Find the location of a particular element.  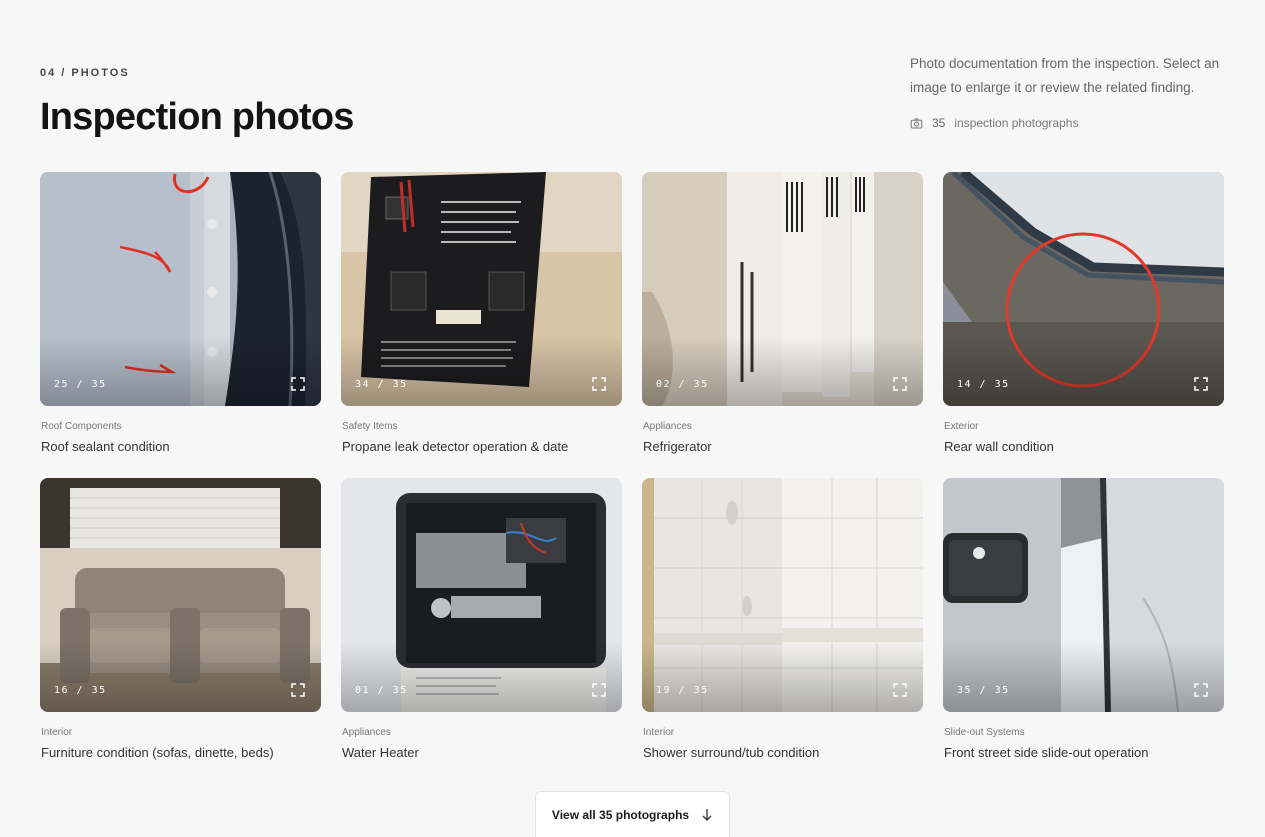

slide-out-photo is located at coordinates (1083, 595).